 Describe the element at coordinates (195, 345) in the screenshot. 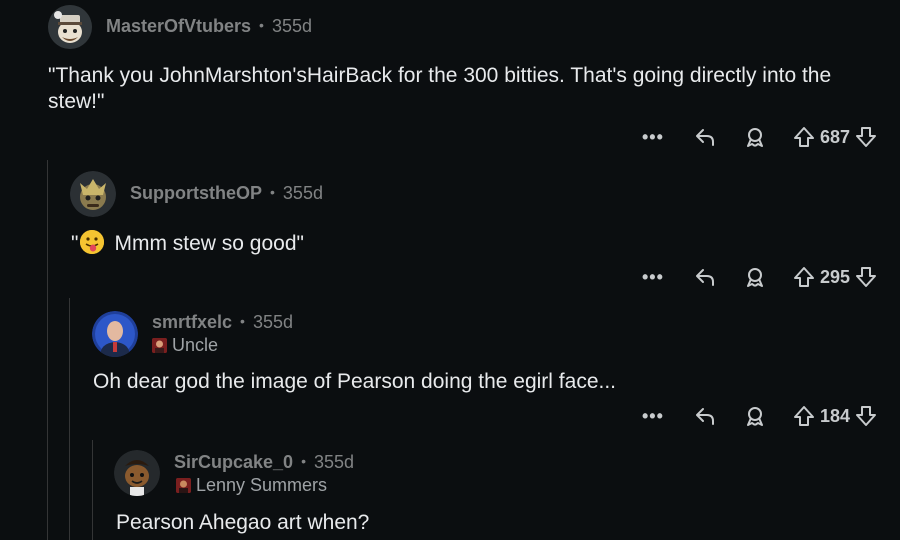

I see `flair-text: Uncle` at that location.